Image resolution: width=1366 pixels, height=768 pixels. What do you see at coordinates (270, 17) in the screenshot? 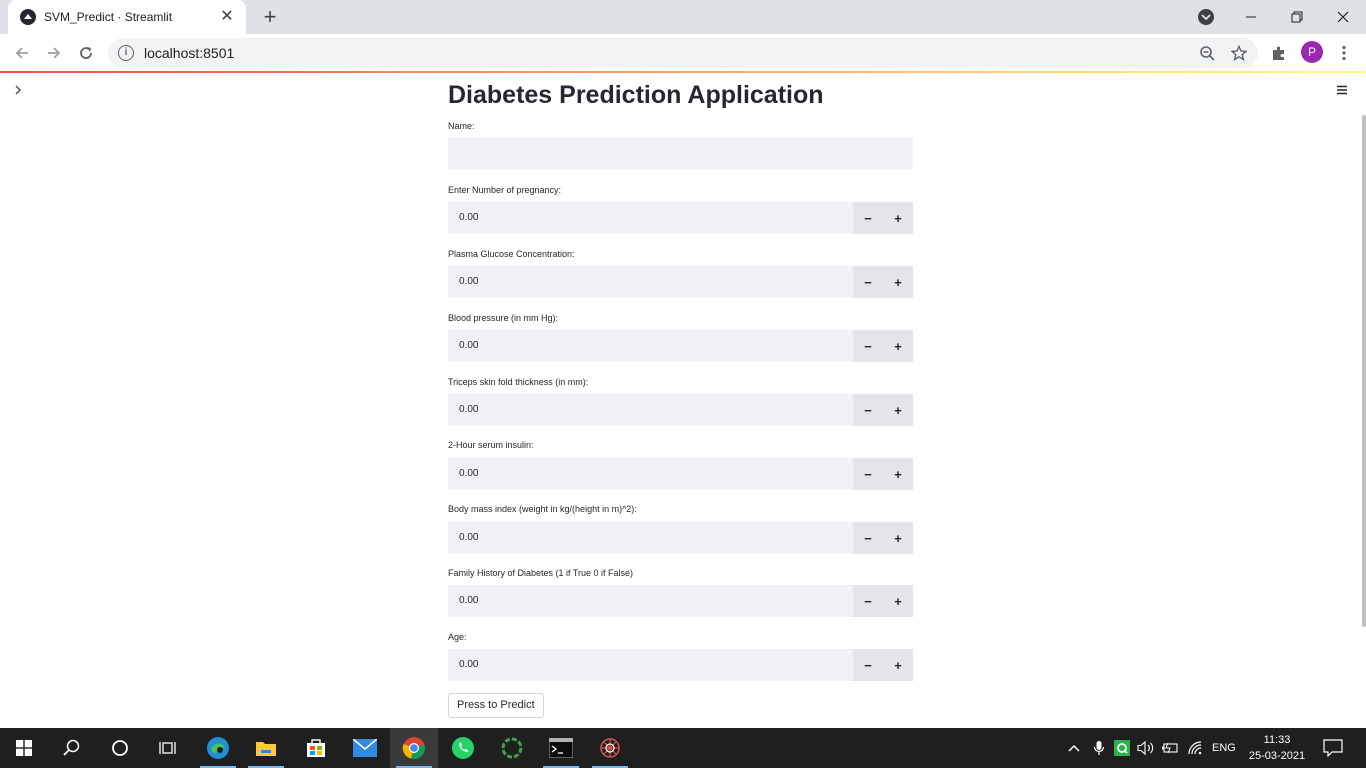
I see `new-tab-button: +` at bounding box center [270, 17].